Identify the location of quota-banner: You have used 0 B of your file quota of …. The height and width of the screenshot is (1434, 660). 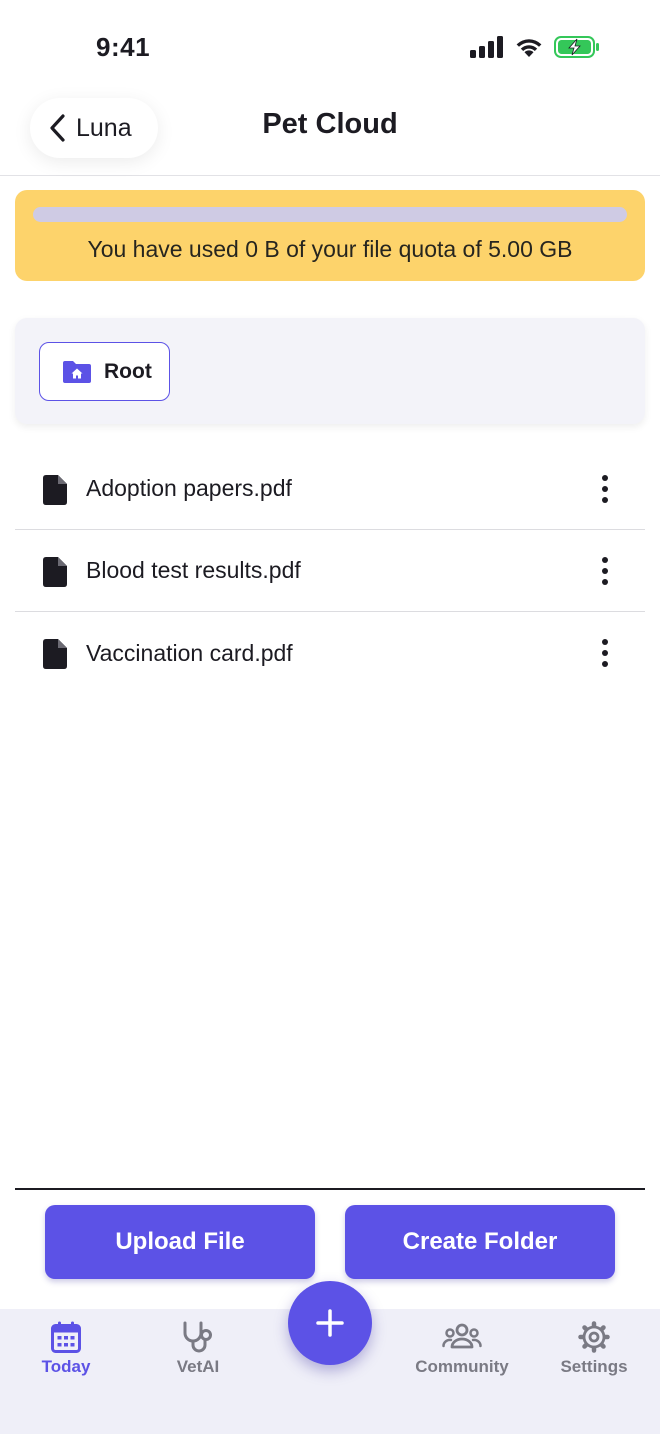
(330, 235).